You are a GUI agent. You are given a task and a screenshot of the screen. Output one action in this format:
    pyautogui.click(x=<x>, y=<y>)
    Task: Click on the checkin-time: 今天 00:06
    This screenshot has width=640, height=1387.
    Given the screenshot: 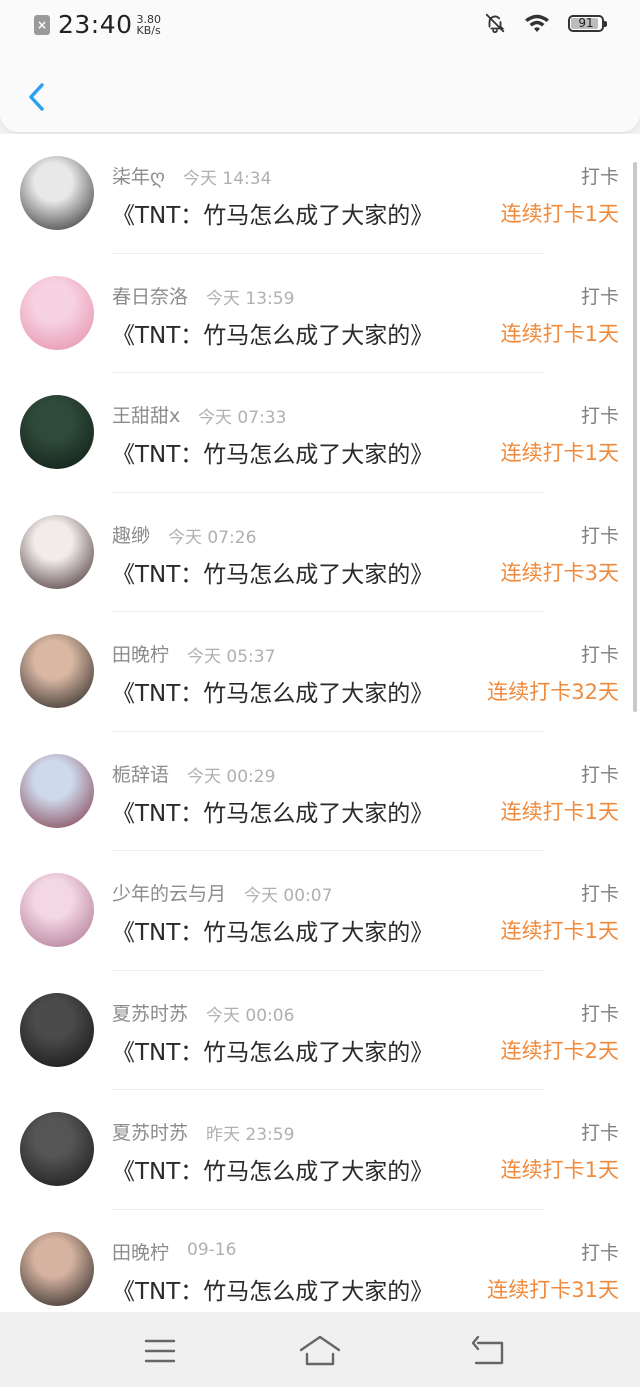 What is the action you would take?
    pyautogui.click(x=250, y=1015)
    